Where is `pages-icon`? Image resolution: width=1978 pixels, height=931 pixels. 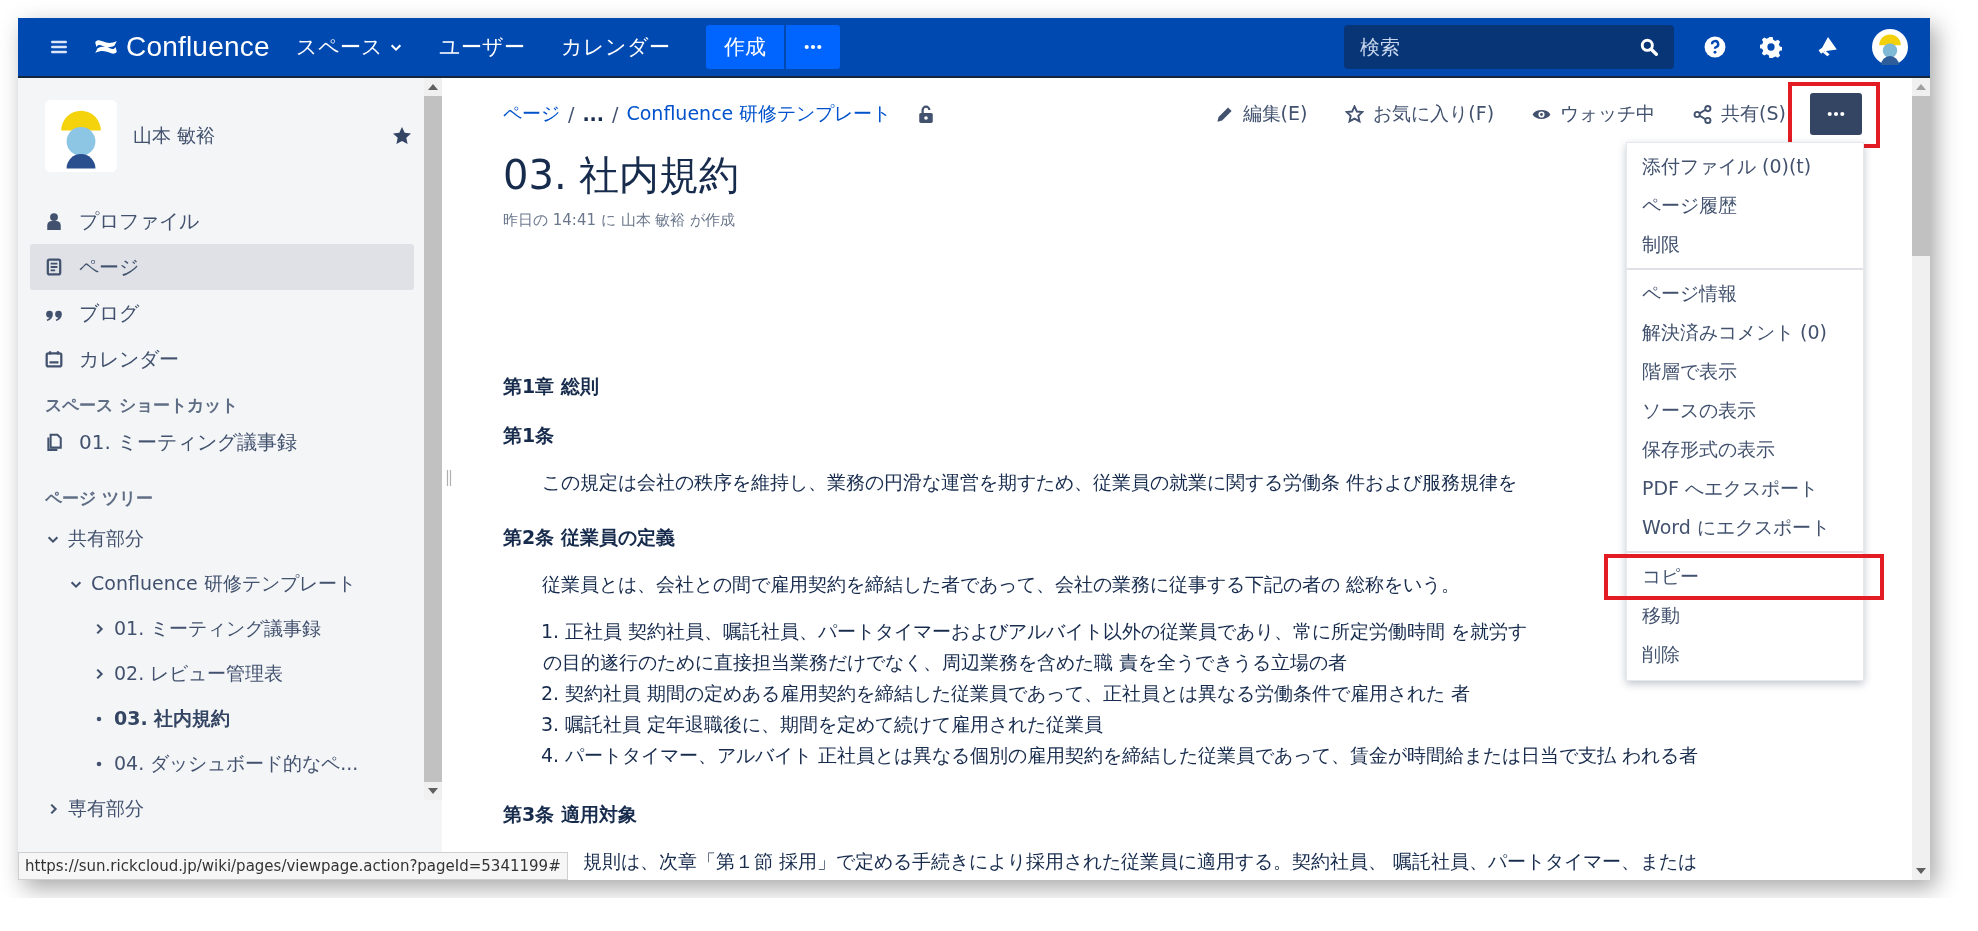 pages-icon is located at coordinates (54, 267).